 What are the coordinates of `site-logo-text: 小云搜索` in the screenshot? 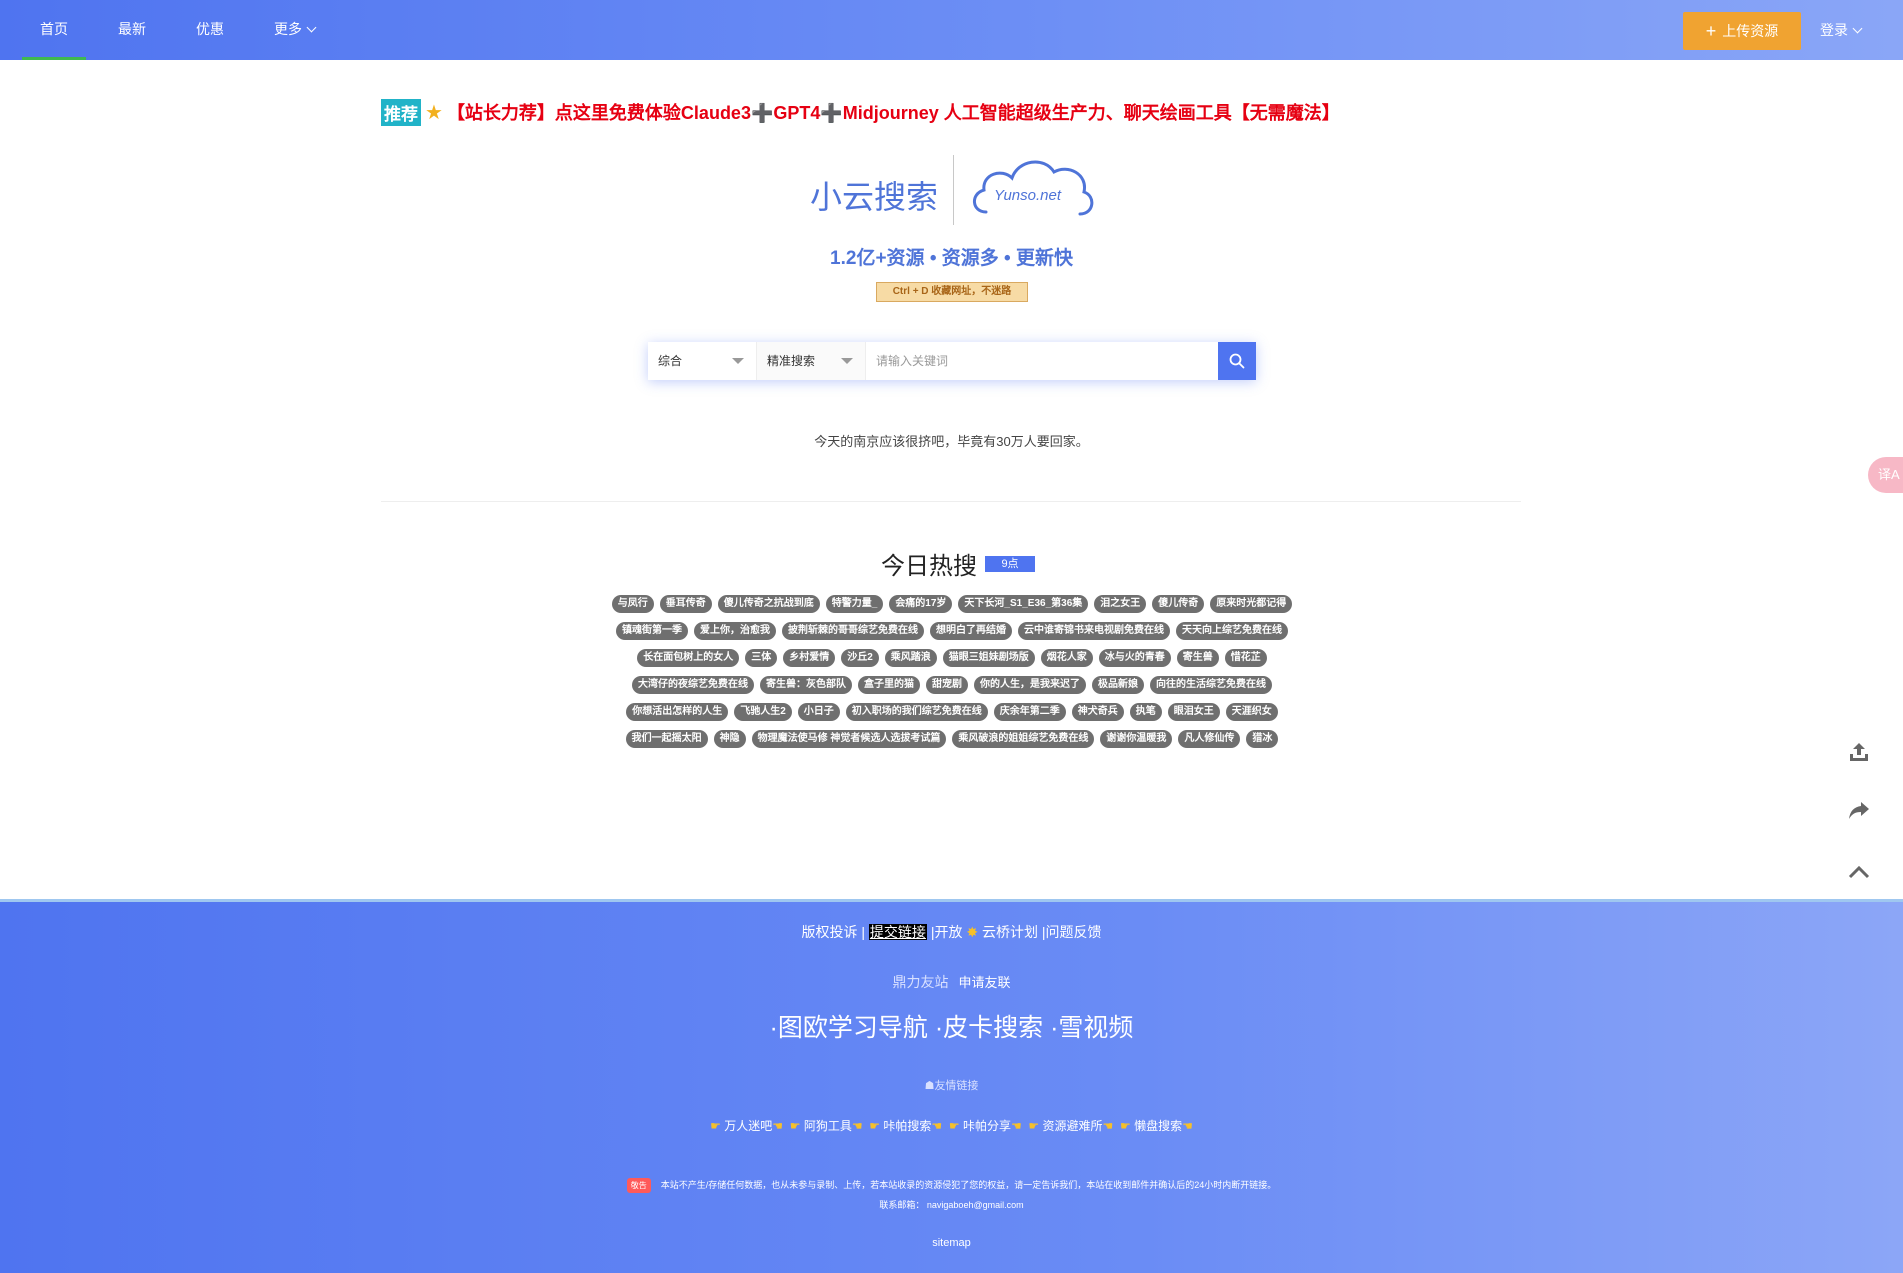 It's located at (874, 197).